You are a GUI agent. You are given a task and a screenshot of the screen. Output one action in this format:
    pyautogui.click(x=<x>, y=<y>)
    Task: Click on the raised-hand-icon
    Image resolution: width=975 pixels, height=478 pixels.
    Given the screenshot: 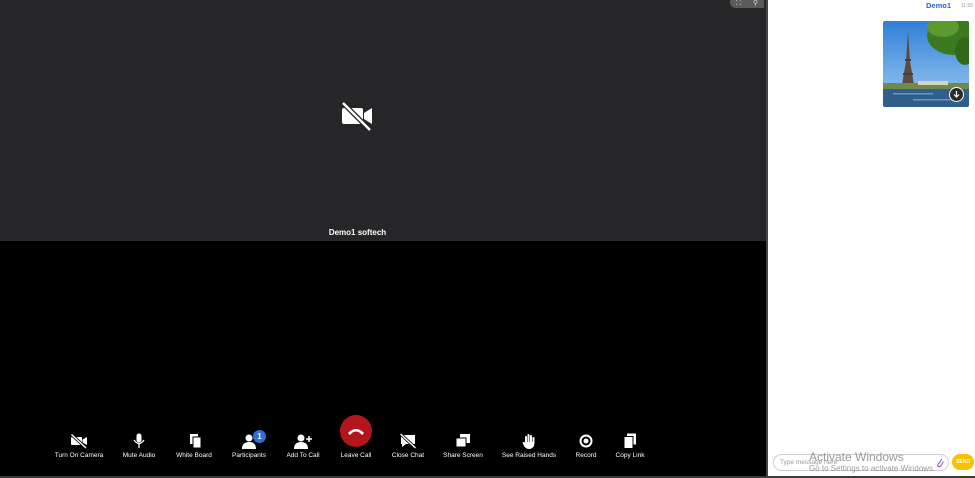 What is the action you would take?
    pyautogui.click(x=528, y=441)
    